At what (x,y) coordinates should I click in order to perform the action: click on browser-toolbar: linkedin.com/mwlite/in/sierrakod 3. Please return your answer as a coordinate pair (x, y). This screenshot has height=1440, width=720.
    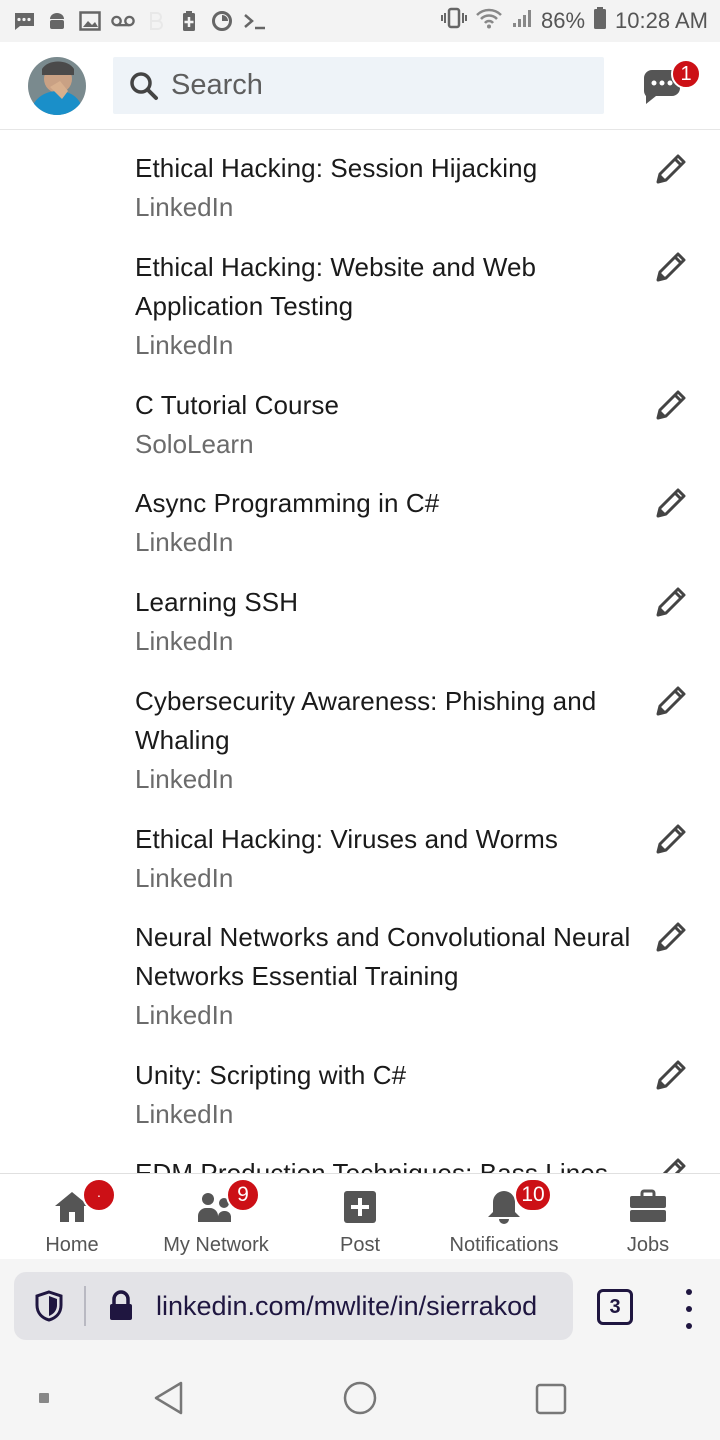
    Looking at the image, I should click on (360, 1307).